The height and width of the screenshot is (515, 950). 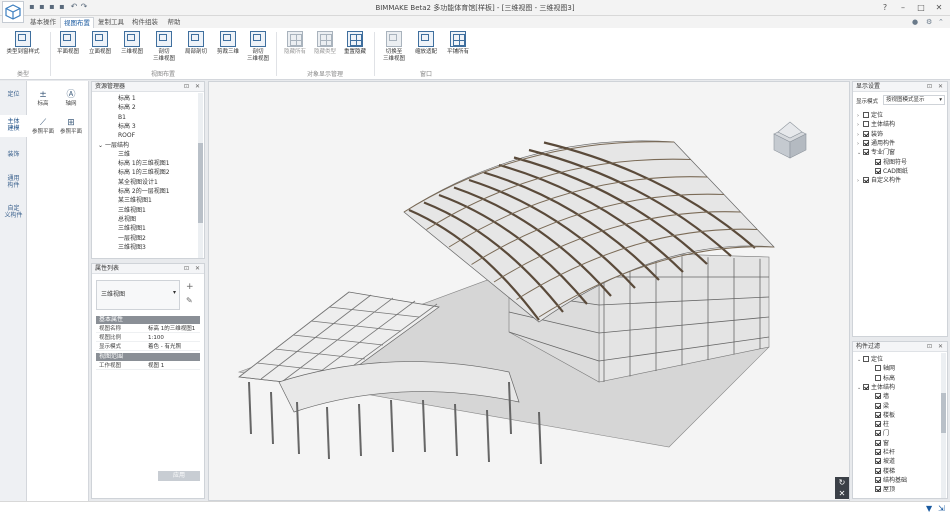 I want to click on resource-tree-item: 标高 1, so click(x=127, y=99).